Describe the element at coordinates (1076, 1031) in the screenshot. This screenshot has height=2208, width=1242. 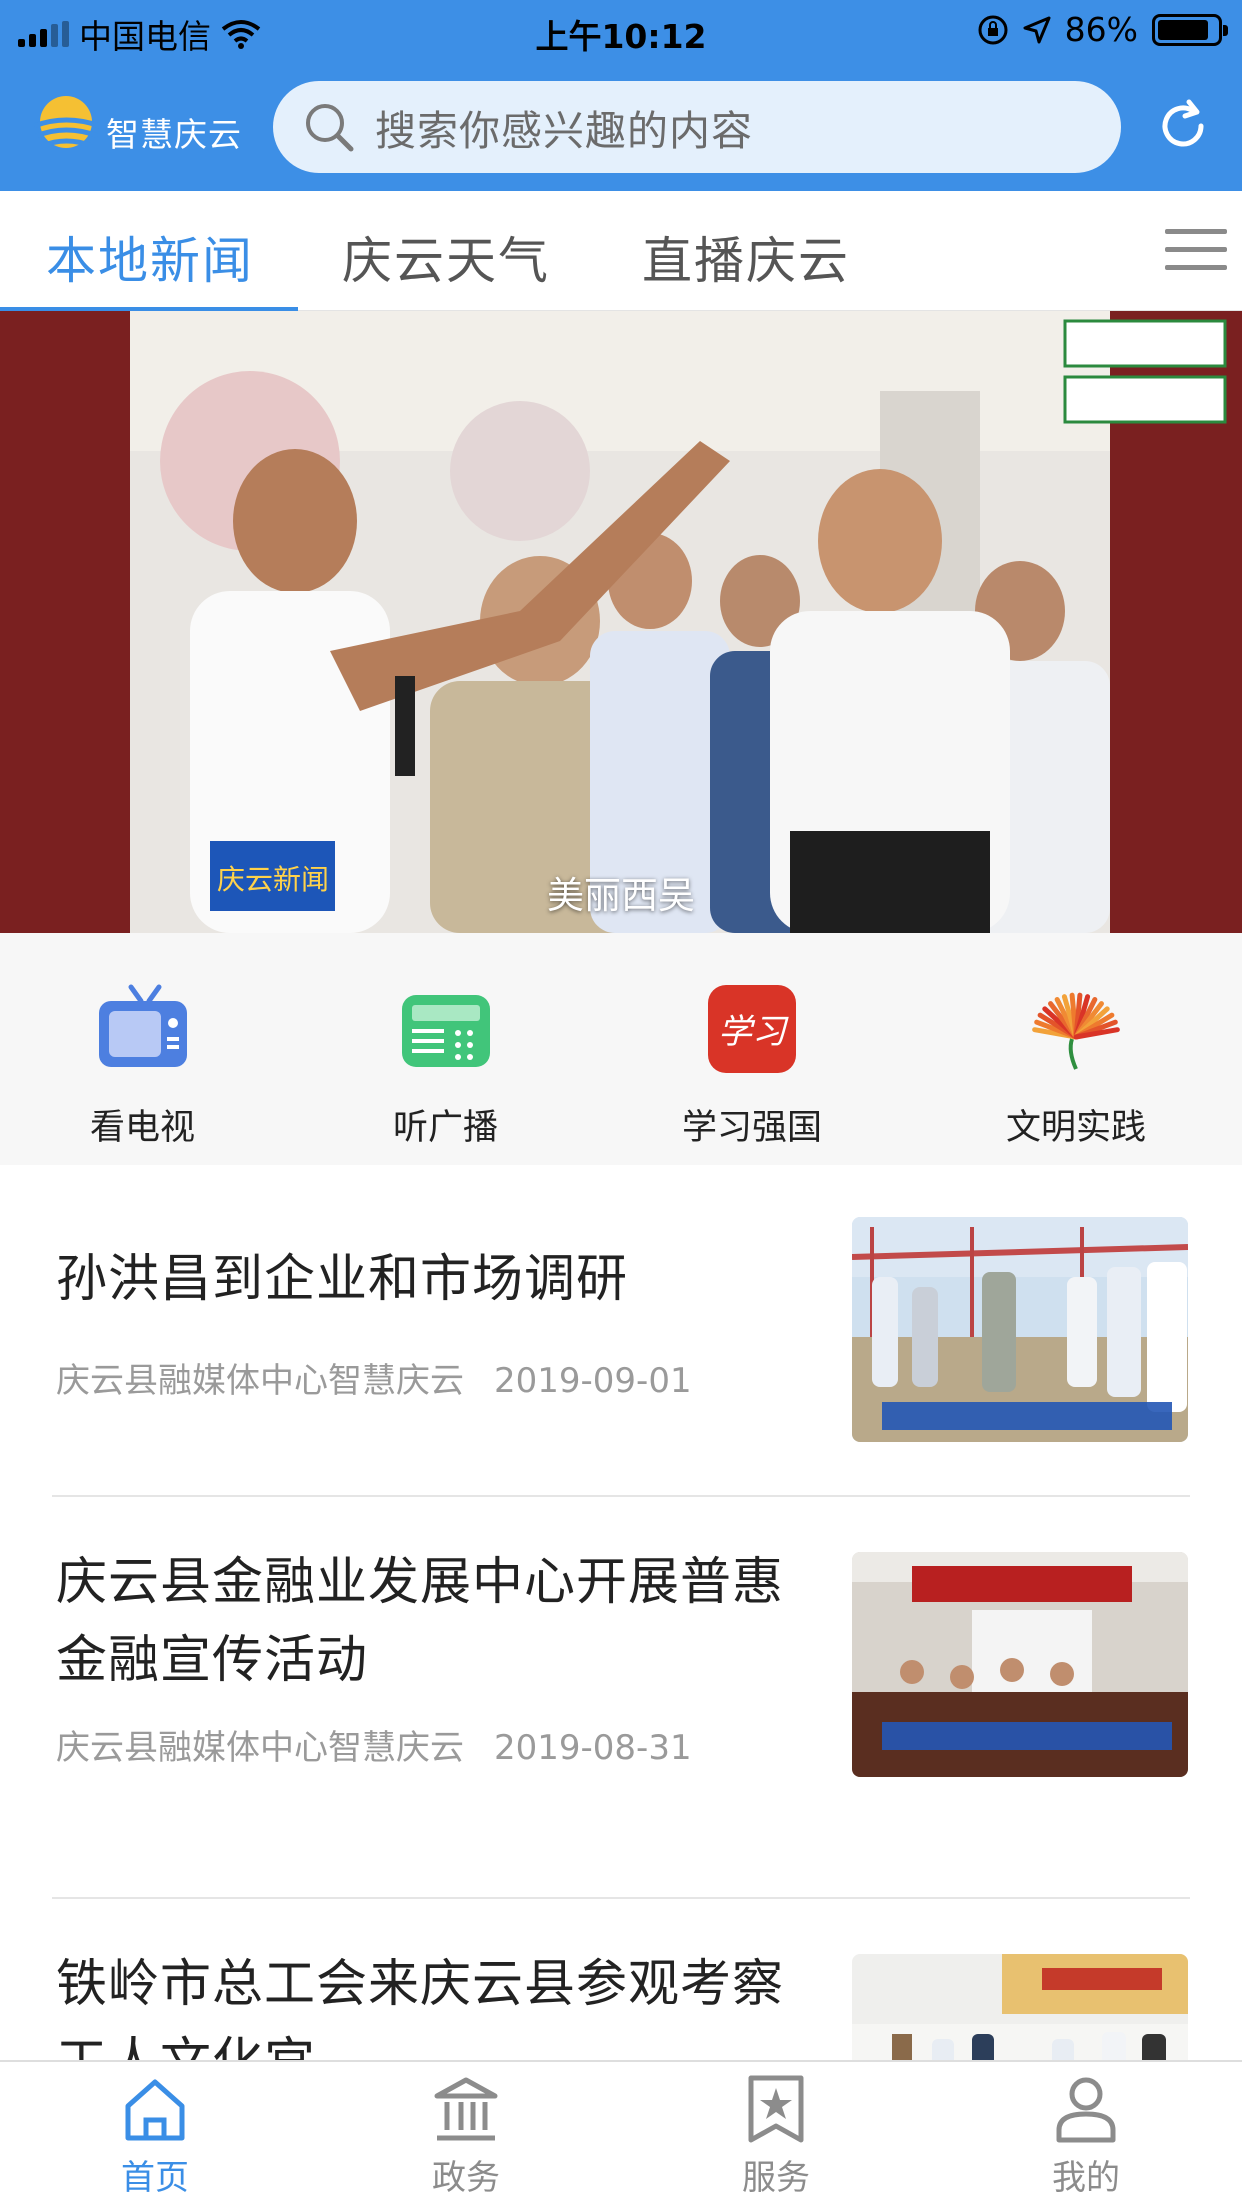
I see `civilization-icon` at that location.